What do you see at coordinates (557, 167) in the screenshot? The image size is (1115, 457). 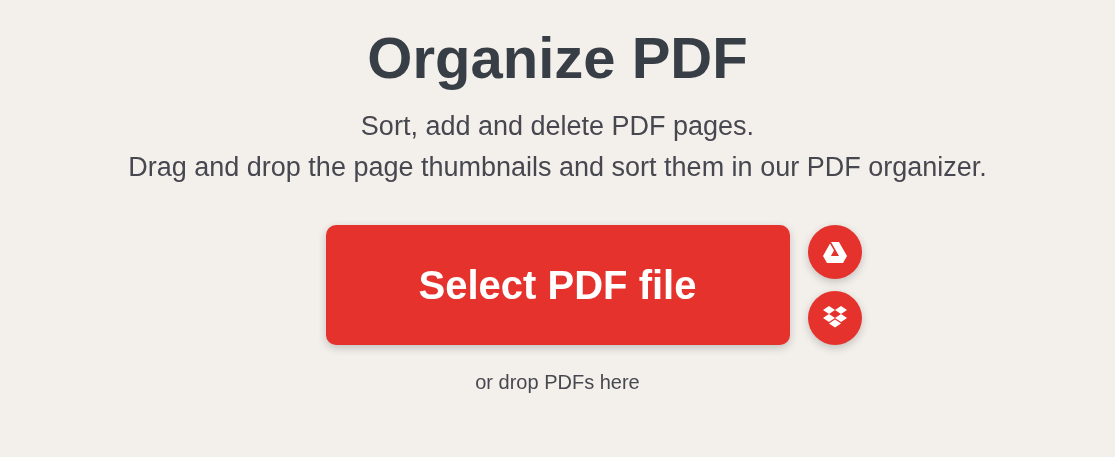 I see `subtitle-text: Drag and drop the page thumbnails and sort them in our PDF organizer.` at bounding box center [557, 167].